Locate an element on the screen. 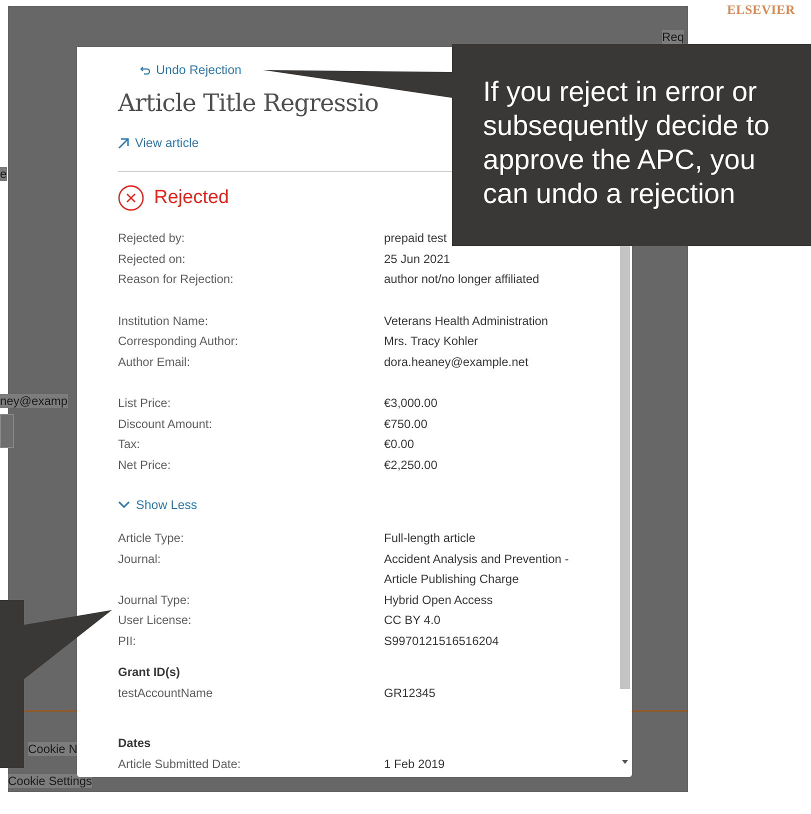  field-value: Veterans Health Administration is located at coordinates (467, 321).